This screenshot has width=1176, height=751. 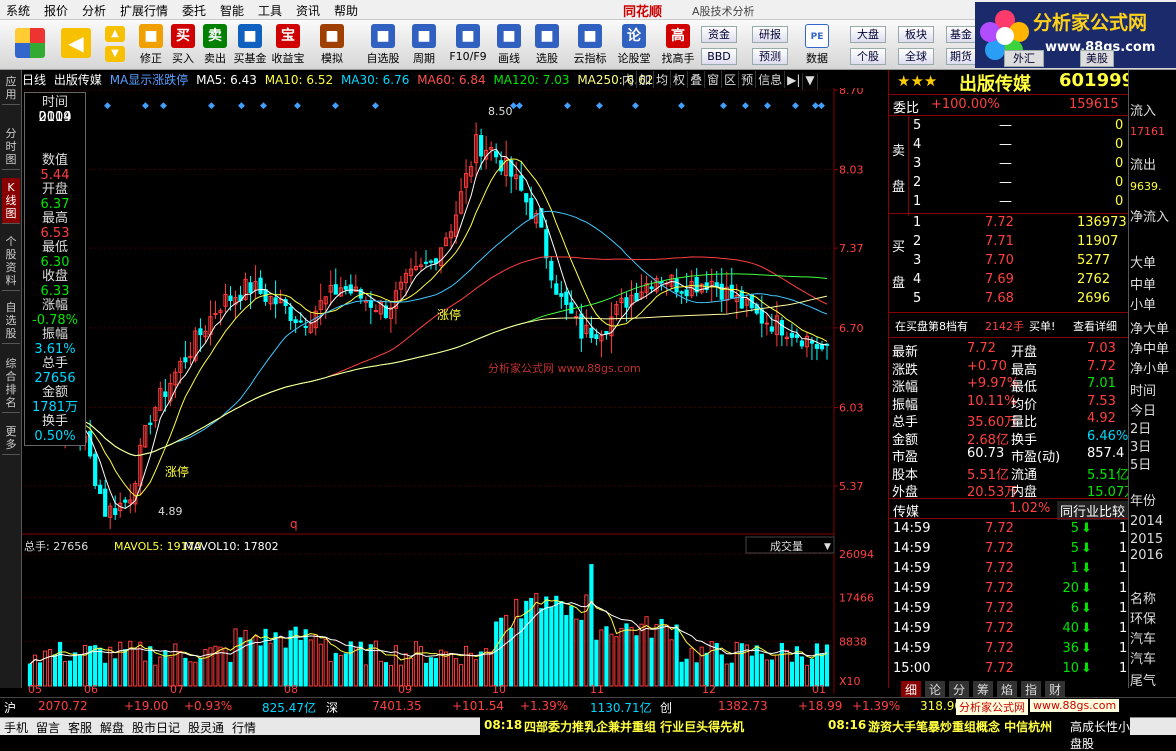 What do you see at coordinates (697, 79) in the screenshot?
I see `tool-overlay: 叠` at bounding box center [697, 79].